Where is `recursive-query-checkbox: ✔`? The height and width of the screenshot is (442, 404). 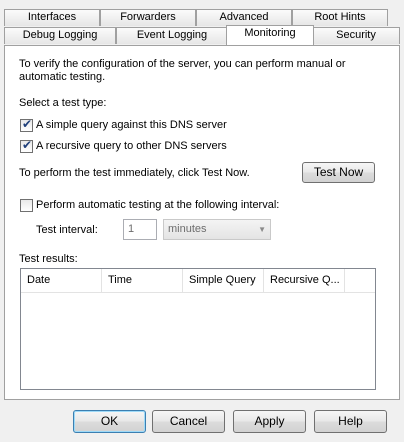 recursive-query-checkbox: ✔ is located at coordinates (26, 145).